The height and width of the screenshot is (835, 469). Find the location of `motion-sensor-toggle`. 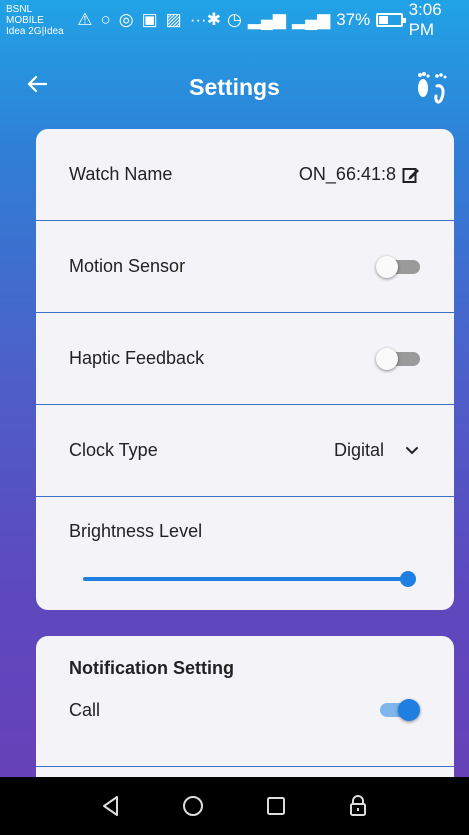

motion-sensor-toggle is located at coordinates (398, 266).